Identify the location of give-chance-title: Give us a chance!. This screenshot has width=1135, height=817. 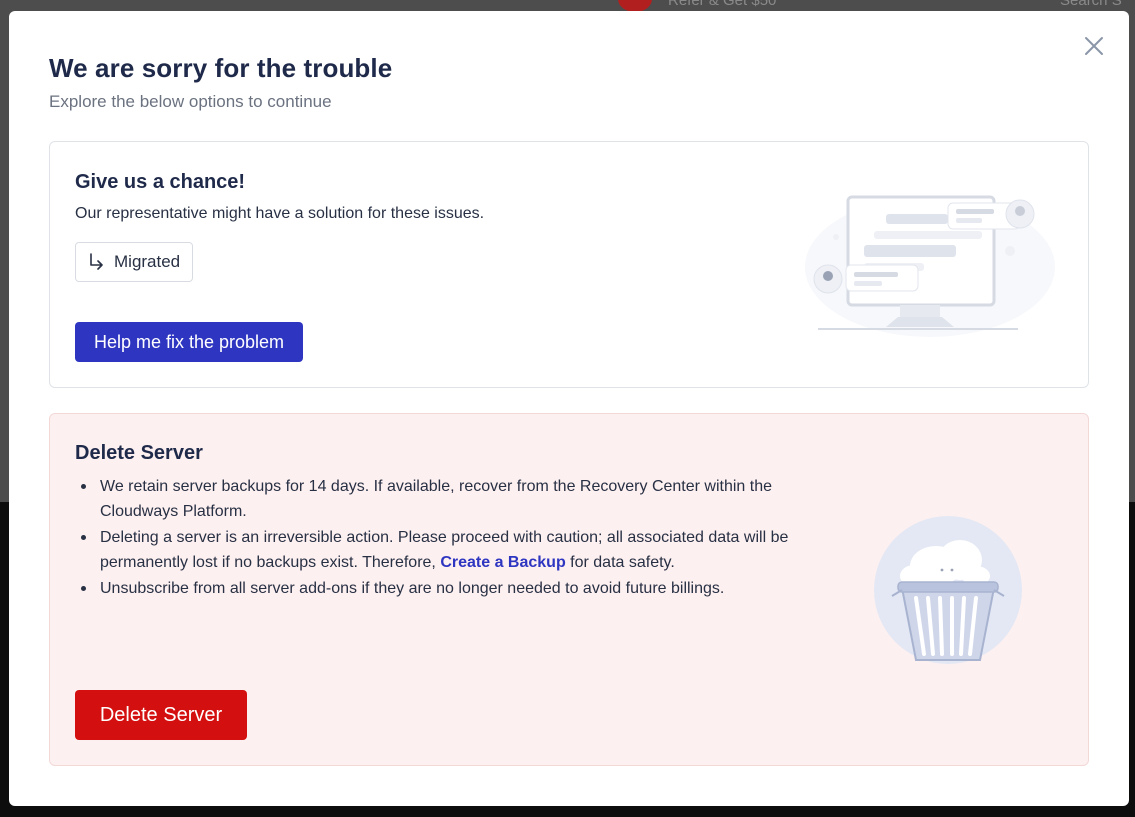
(160, 182).